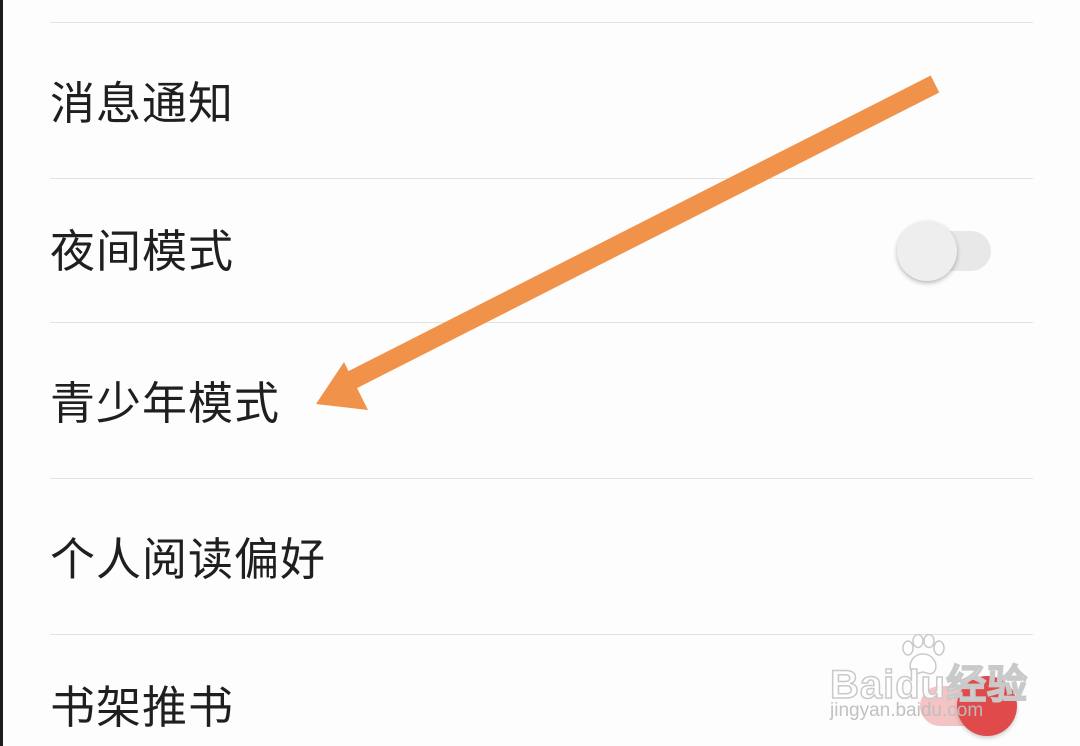 This screenshot has width=1080, height=746. I want to click on settings-row-label: 青少年模式, so click(165, 403).